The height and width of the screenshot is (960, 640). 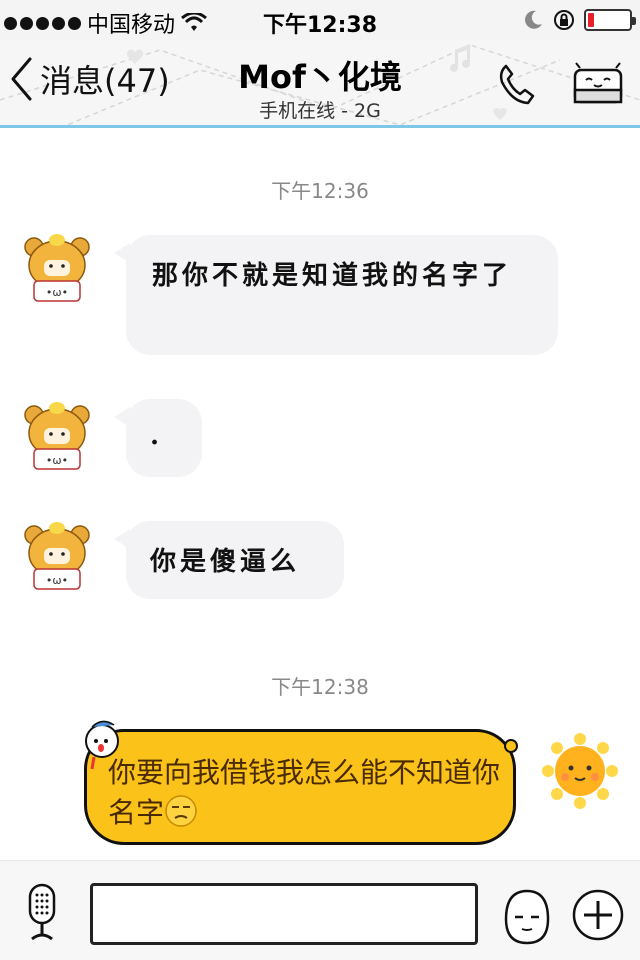 I want to click on battery-level, so click(x=591, y=20).